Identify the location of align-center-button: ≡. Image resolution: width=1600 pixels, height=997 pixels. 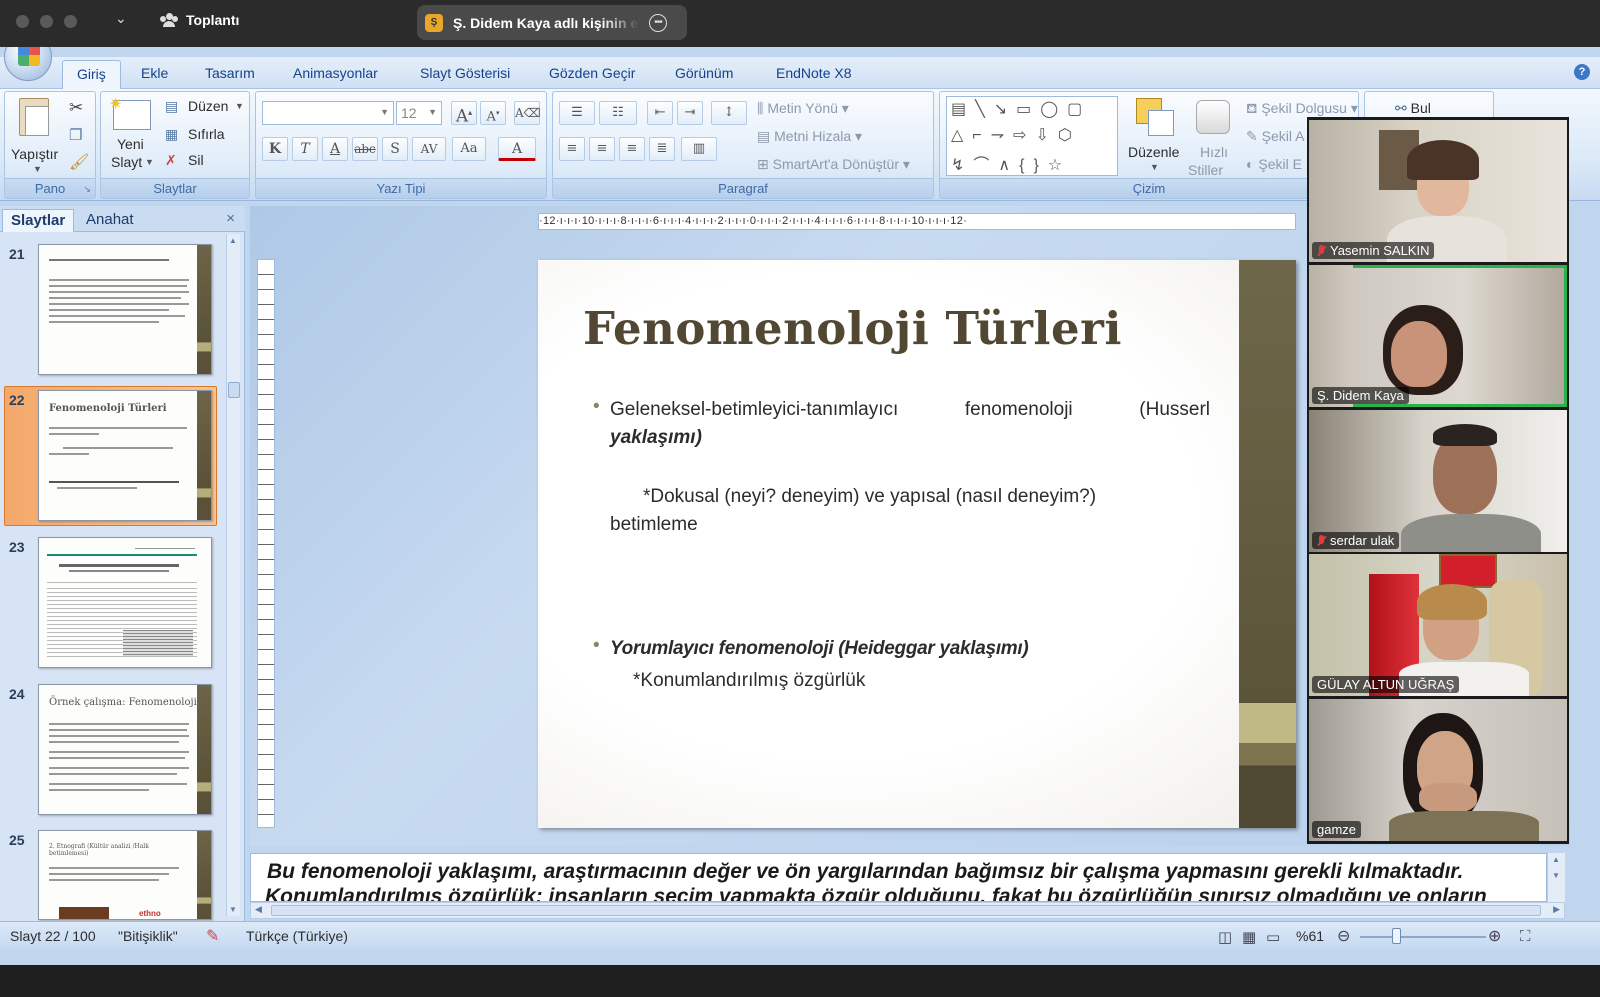
(602, 149).